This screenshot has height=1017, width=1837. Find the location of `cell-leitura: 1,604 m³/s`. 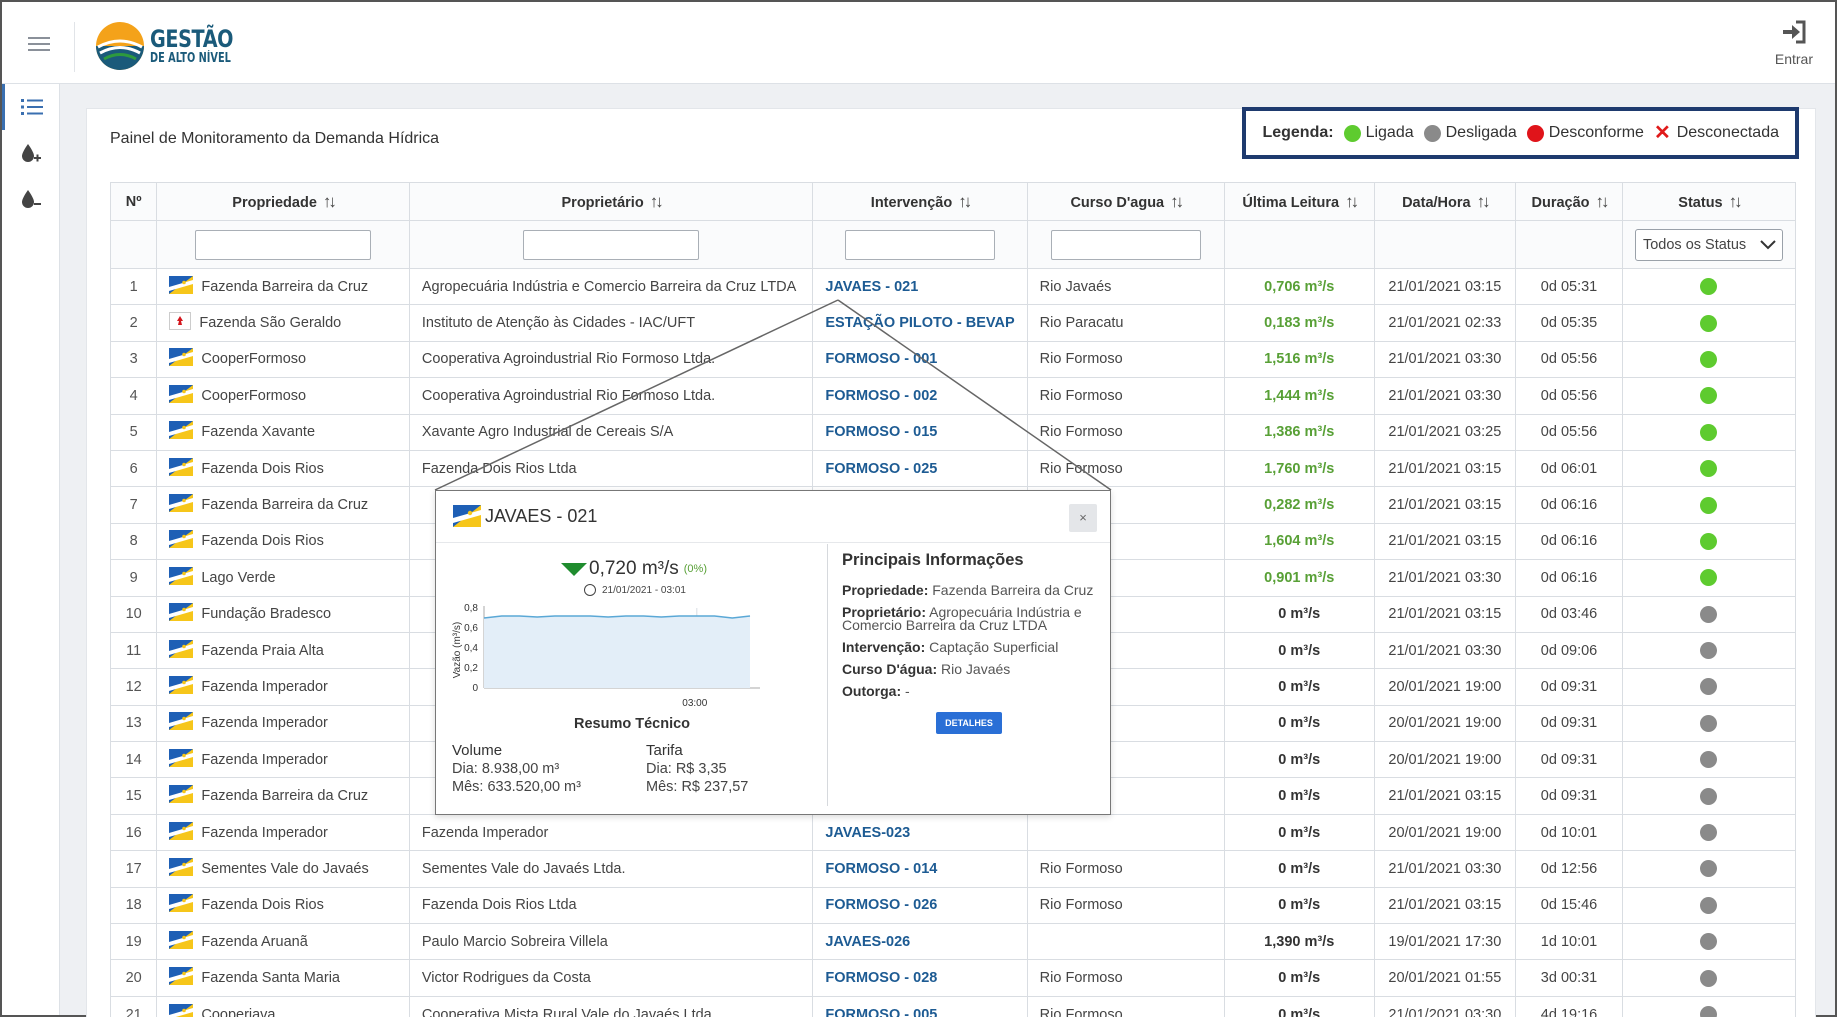

cell-leitura: 1,604 m³/s is located at coordinates (1299, 541).